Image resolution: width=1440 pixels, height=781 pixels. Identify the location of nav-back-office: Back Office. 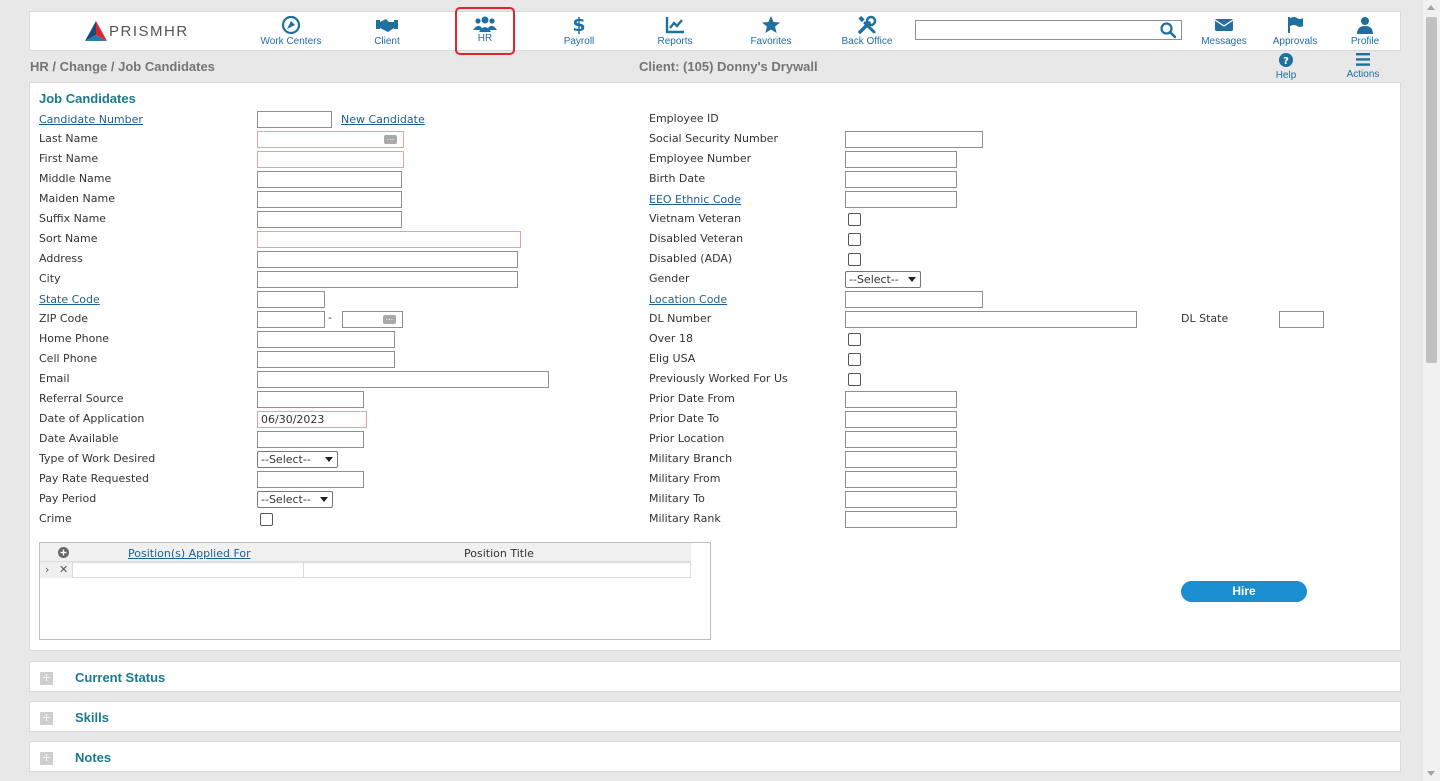
(867, 30).